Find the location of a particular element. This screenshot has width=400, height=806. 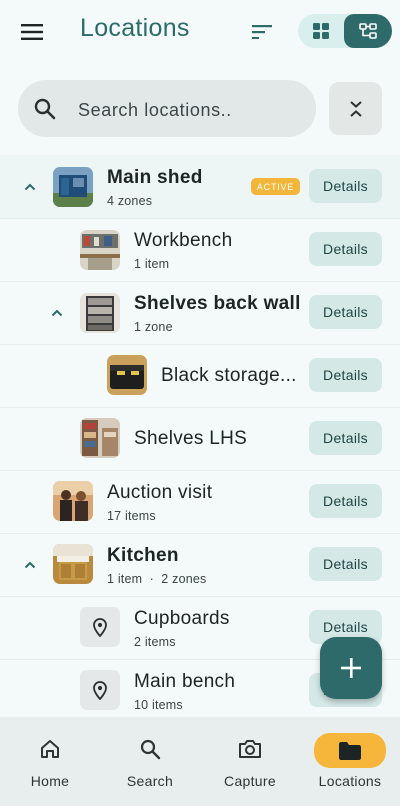

location-name: Main shed is located at coordinates (155, 177).